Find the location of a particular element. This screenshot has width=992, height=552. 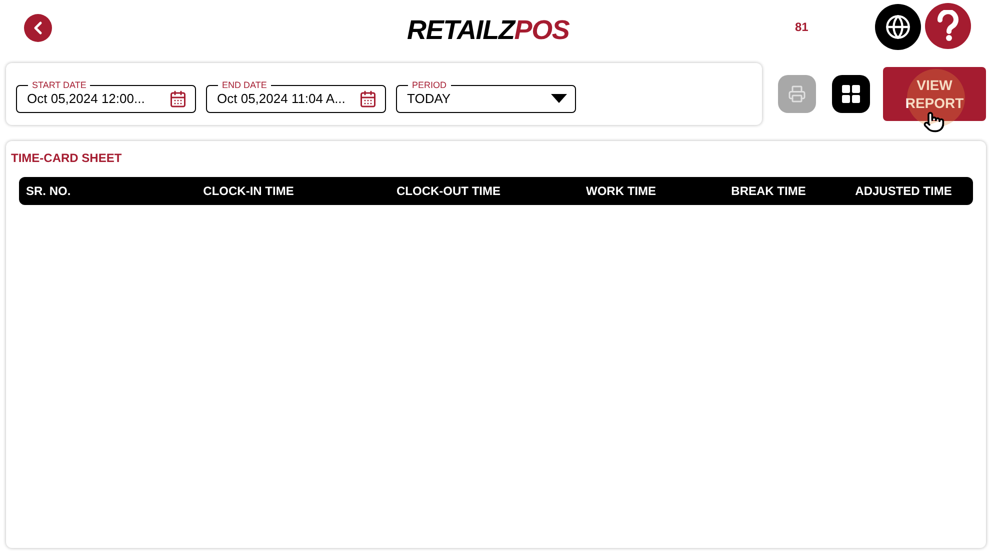

grid-icon is located at coordinates (851, 94).